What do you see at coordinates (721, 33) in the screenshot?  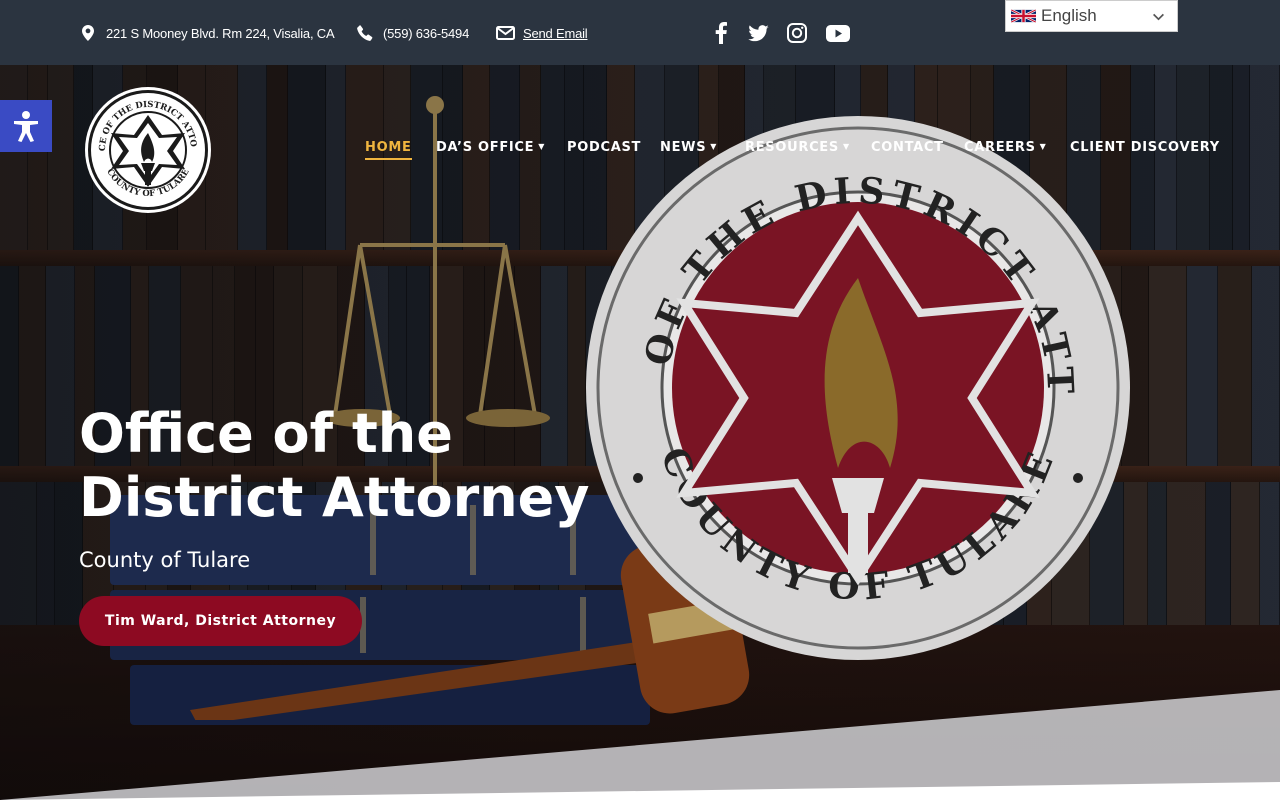 I see `facebook-icon` at bounding box center [721, 33].